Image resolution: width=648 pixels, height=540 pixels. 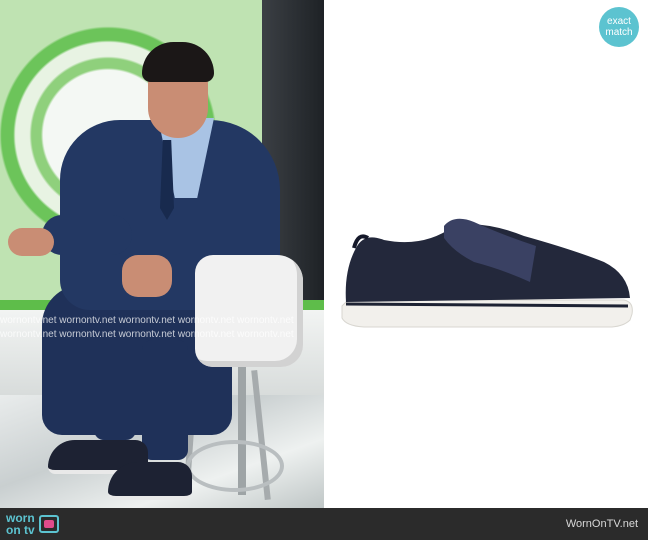 What do you see at coordinates (150, 481) in the screenshot?
I see `person-shoe` at bounding box center [150, 481].